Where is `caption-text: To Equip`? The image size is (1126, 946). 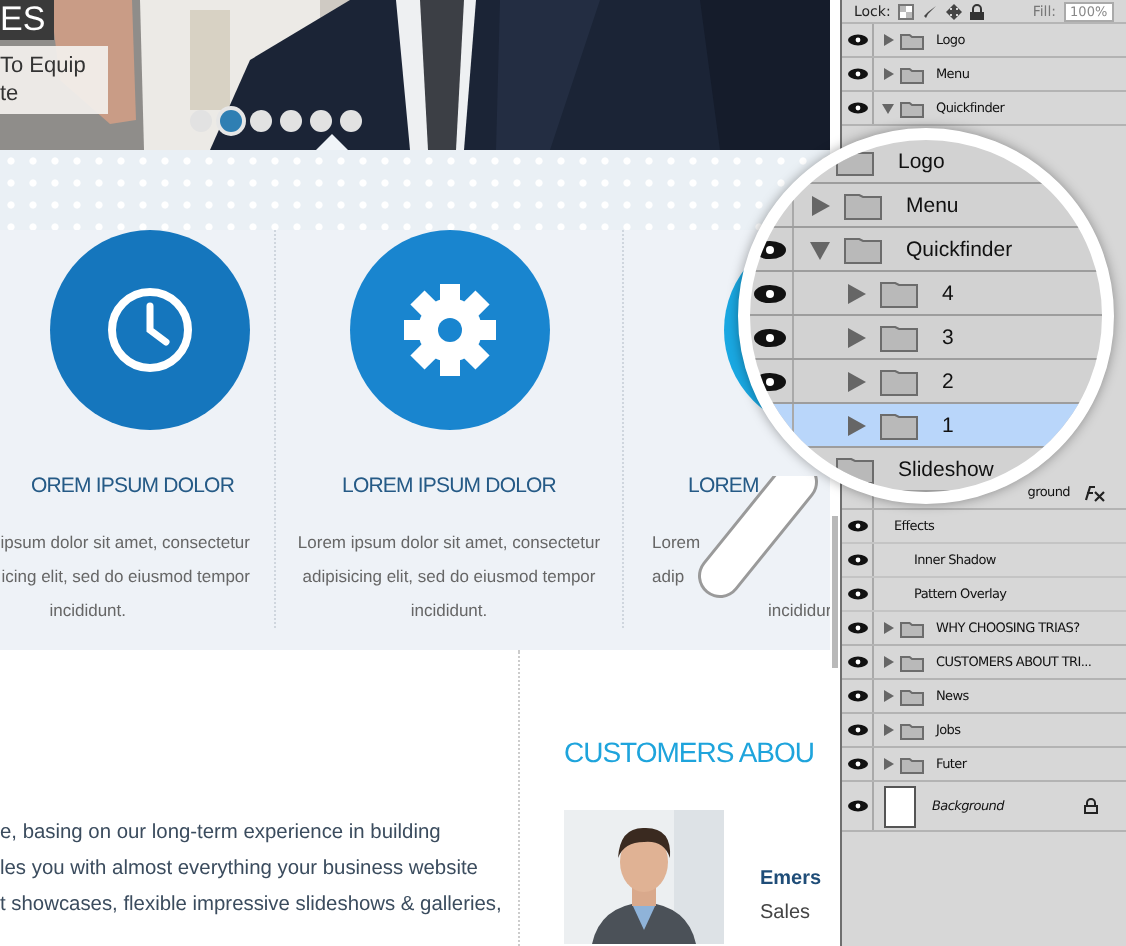
caption-text: To Equip is located at coordinates (44, 66).